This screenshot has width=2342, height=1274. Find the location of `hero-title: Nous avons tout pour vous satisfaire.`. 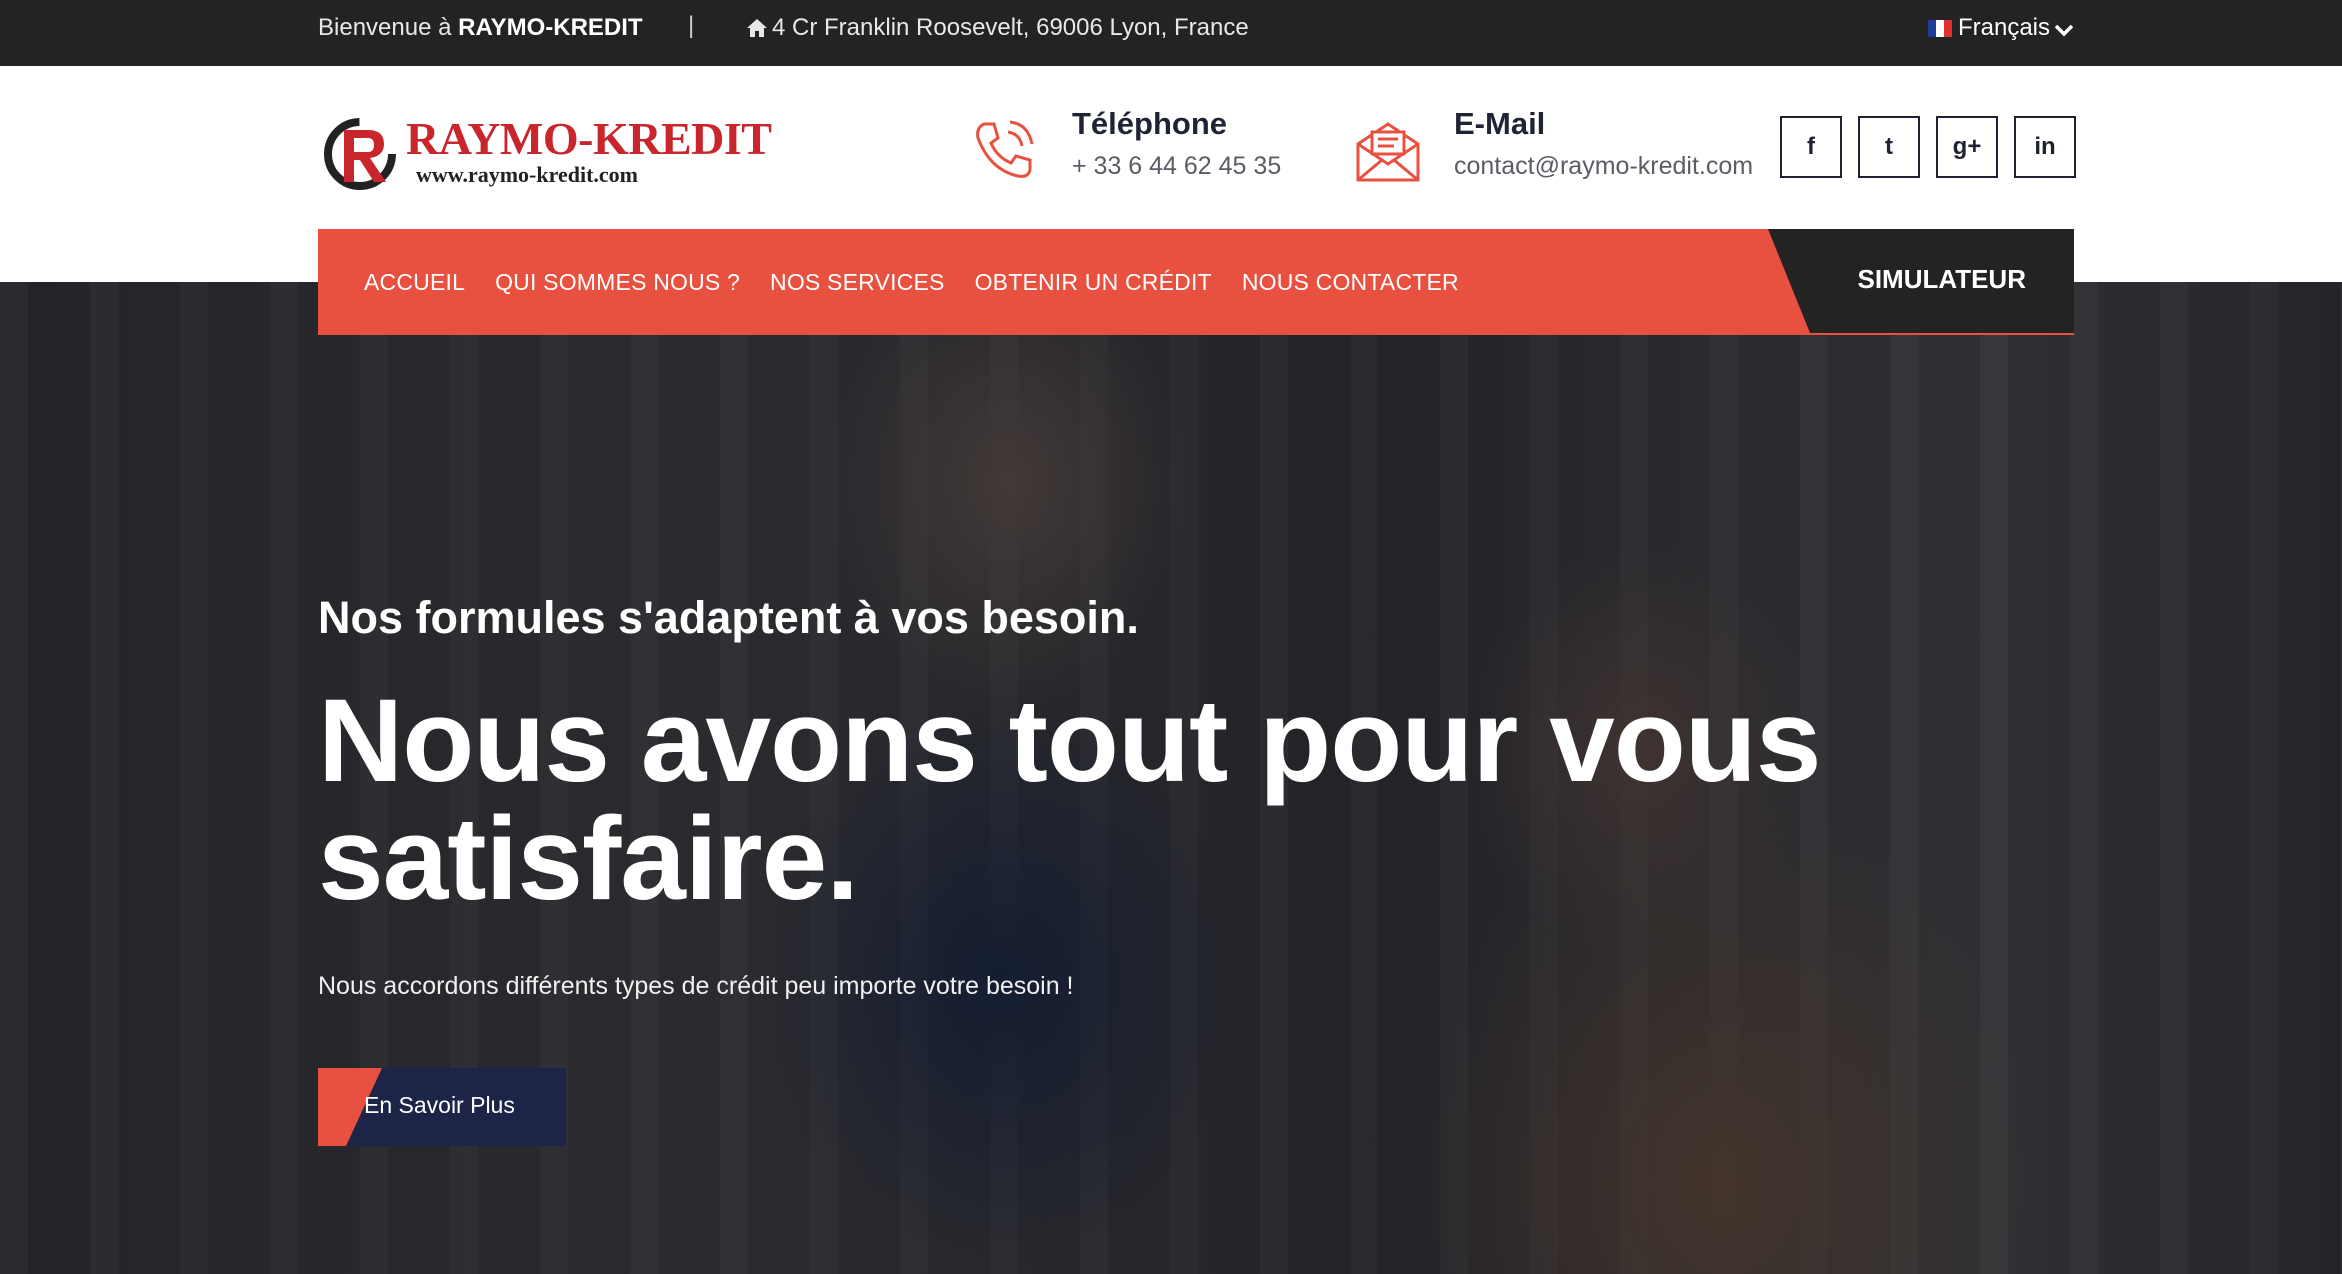

hero-title: Nous avons tout pour vous satisfaire. is located at coordinates (1070, 800).